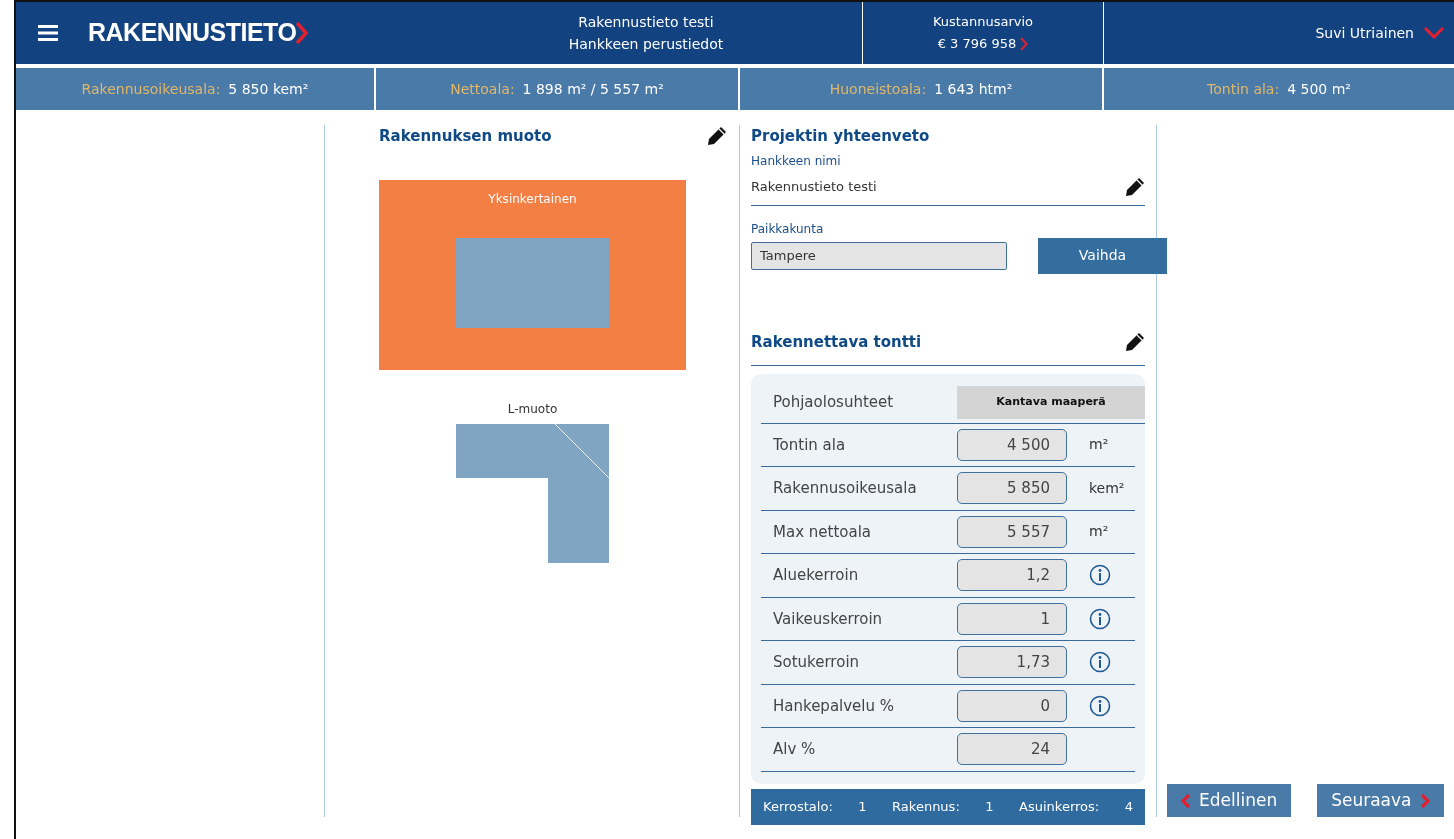 The height and width of the screenshot is (839, 1454). What do you see at coordinates (1229, 800) in the screenshot?
I see `previous-button: Edellinen` at bounding box center [1229, 800].